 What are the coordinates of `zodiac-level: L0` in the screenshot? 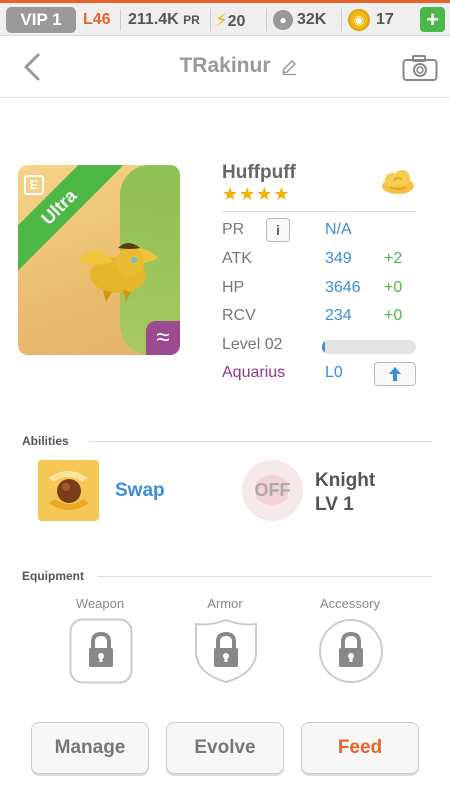 It's located at (334, 372).